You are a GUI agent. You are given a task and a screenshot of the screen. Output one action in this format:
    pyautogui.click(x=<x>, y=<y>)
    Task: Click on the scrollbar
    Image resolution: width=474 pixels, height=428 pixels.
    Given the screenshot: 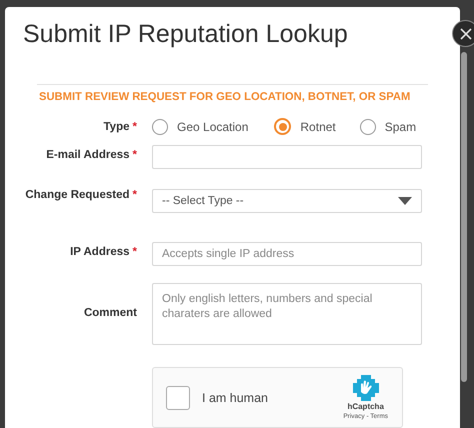 What is the action you would take?
    pyautogui.click(x=464, y=217)
    